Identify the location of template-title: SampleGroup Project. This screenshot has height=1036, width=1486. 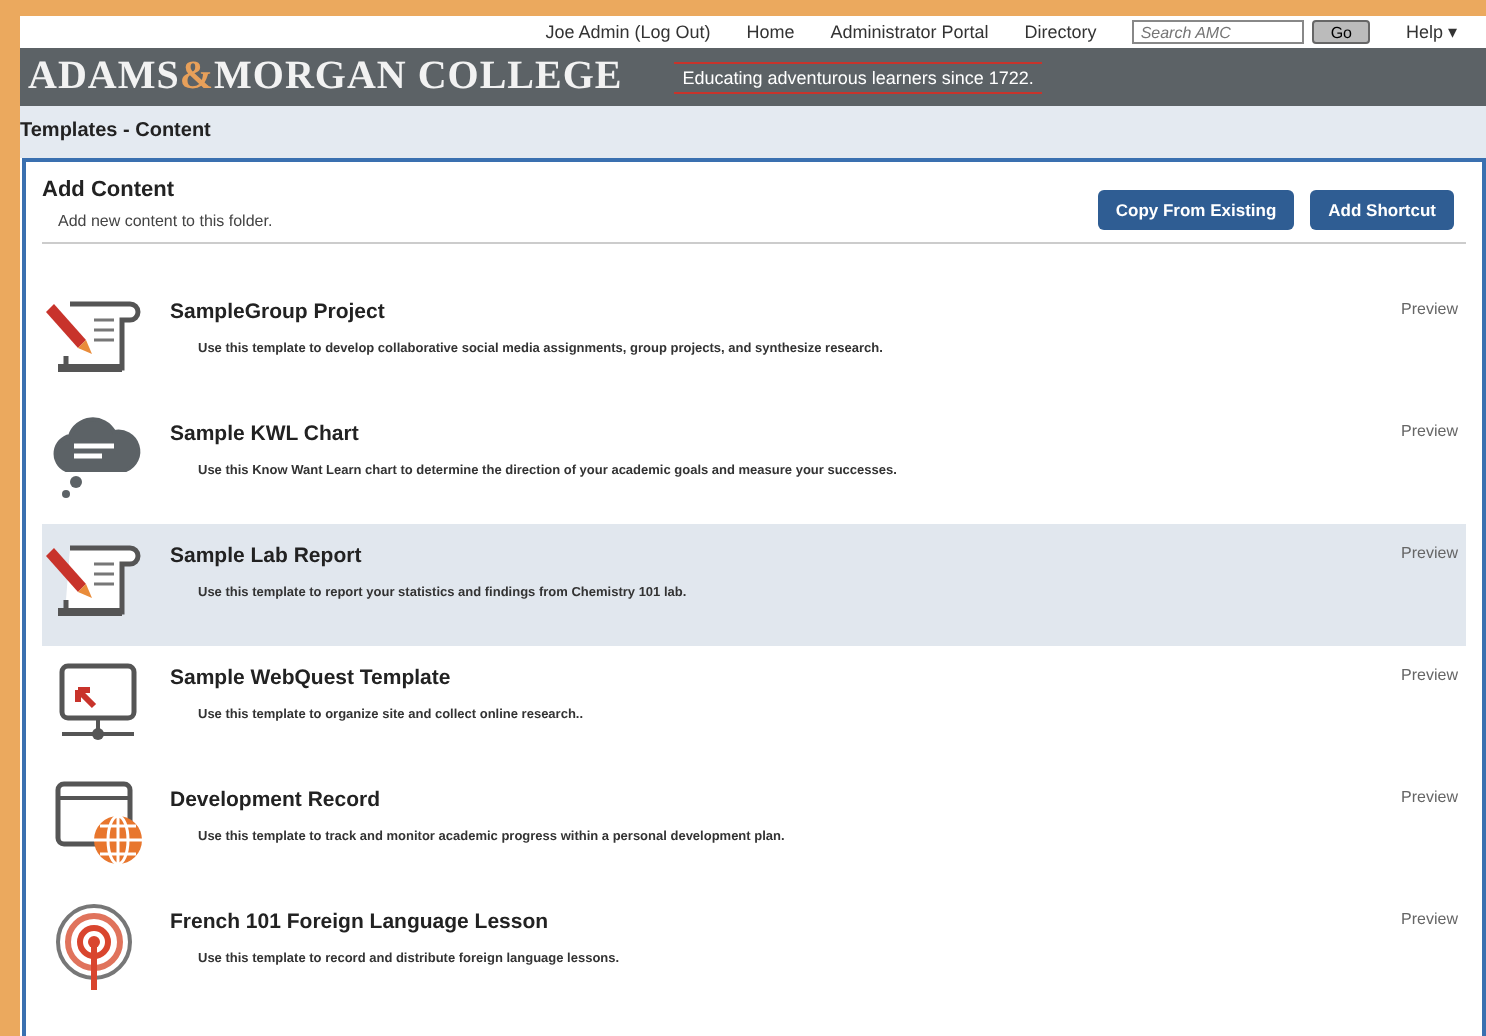
(278, 312).